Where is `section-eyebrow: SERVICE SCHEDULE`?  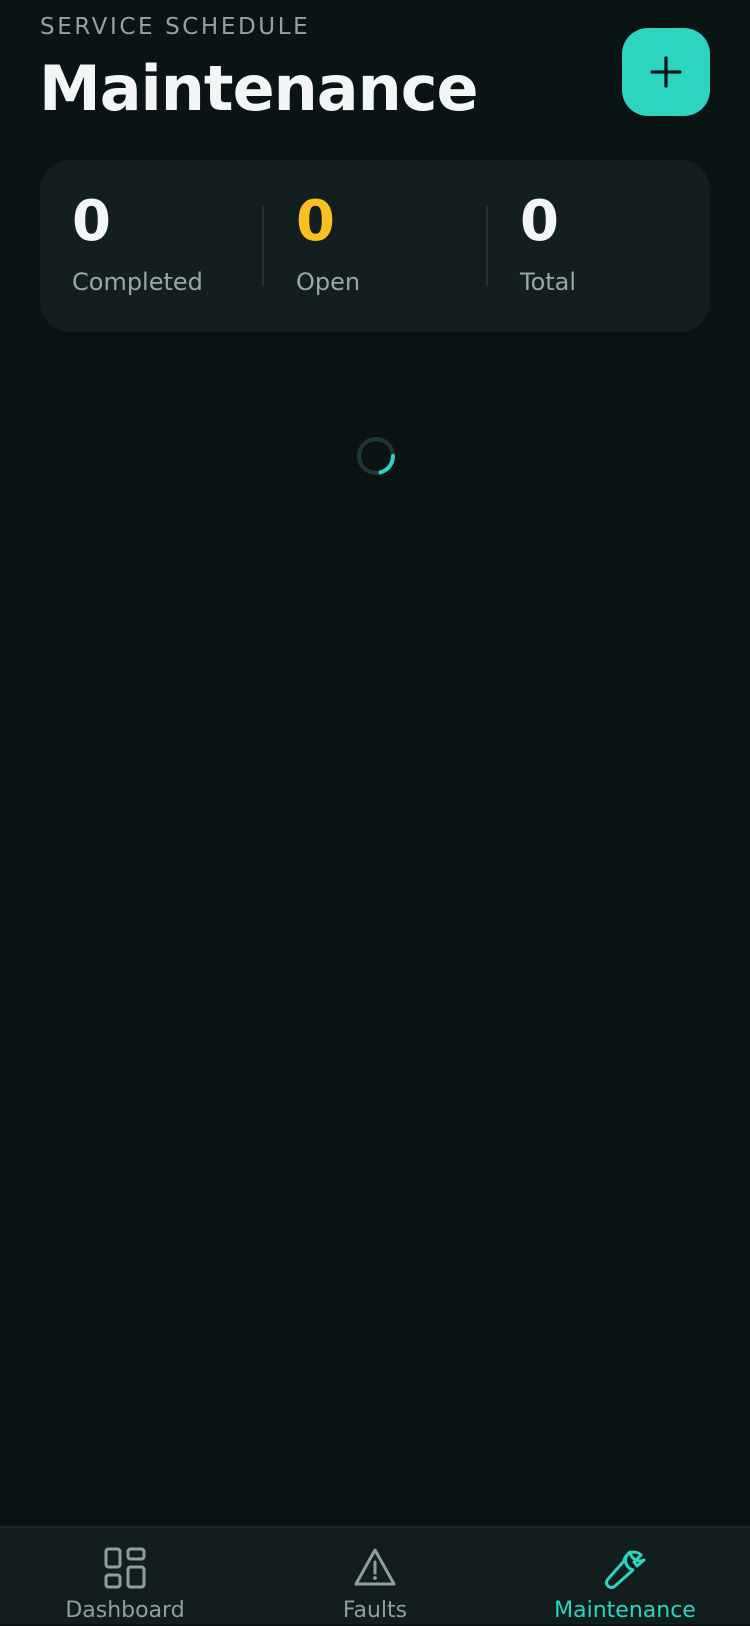
section-eyebrow: SERVICE SCHEDULE is located at coordinates (175, 27).